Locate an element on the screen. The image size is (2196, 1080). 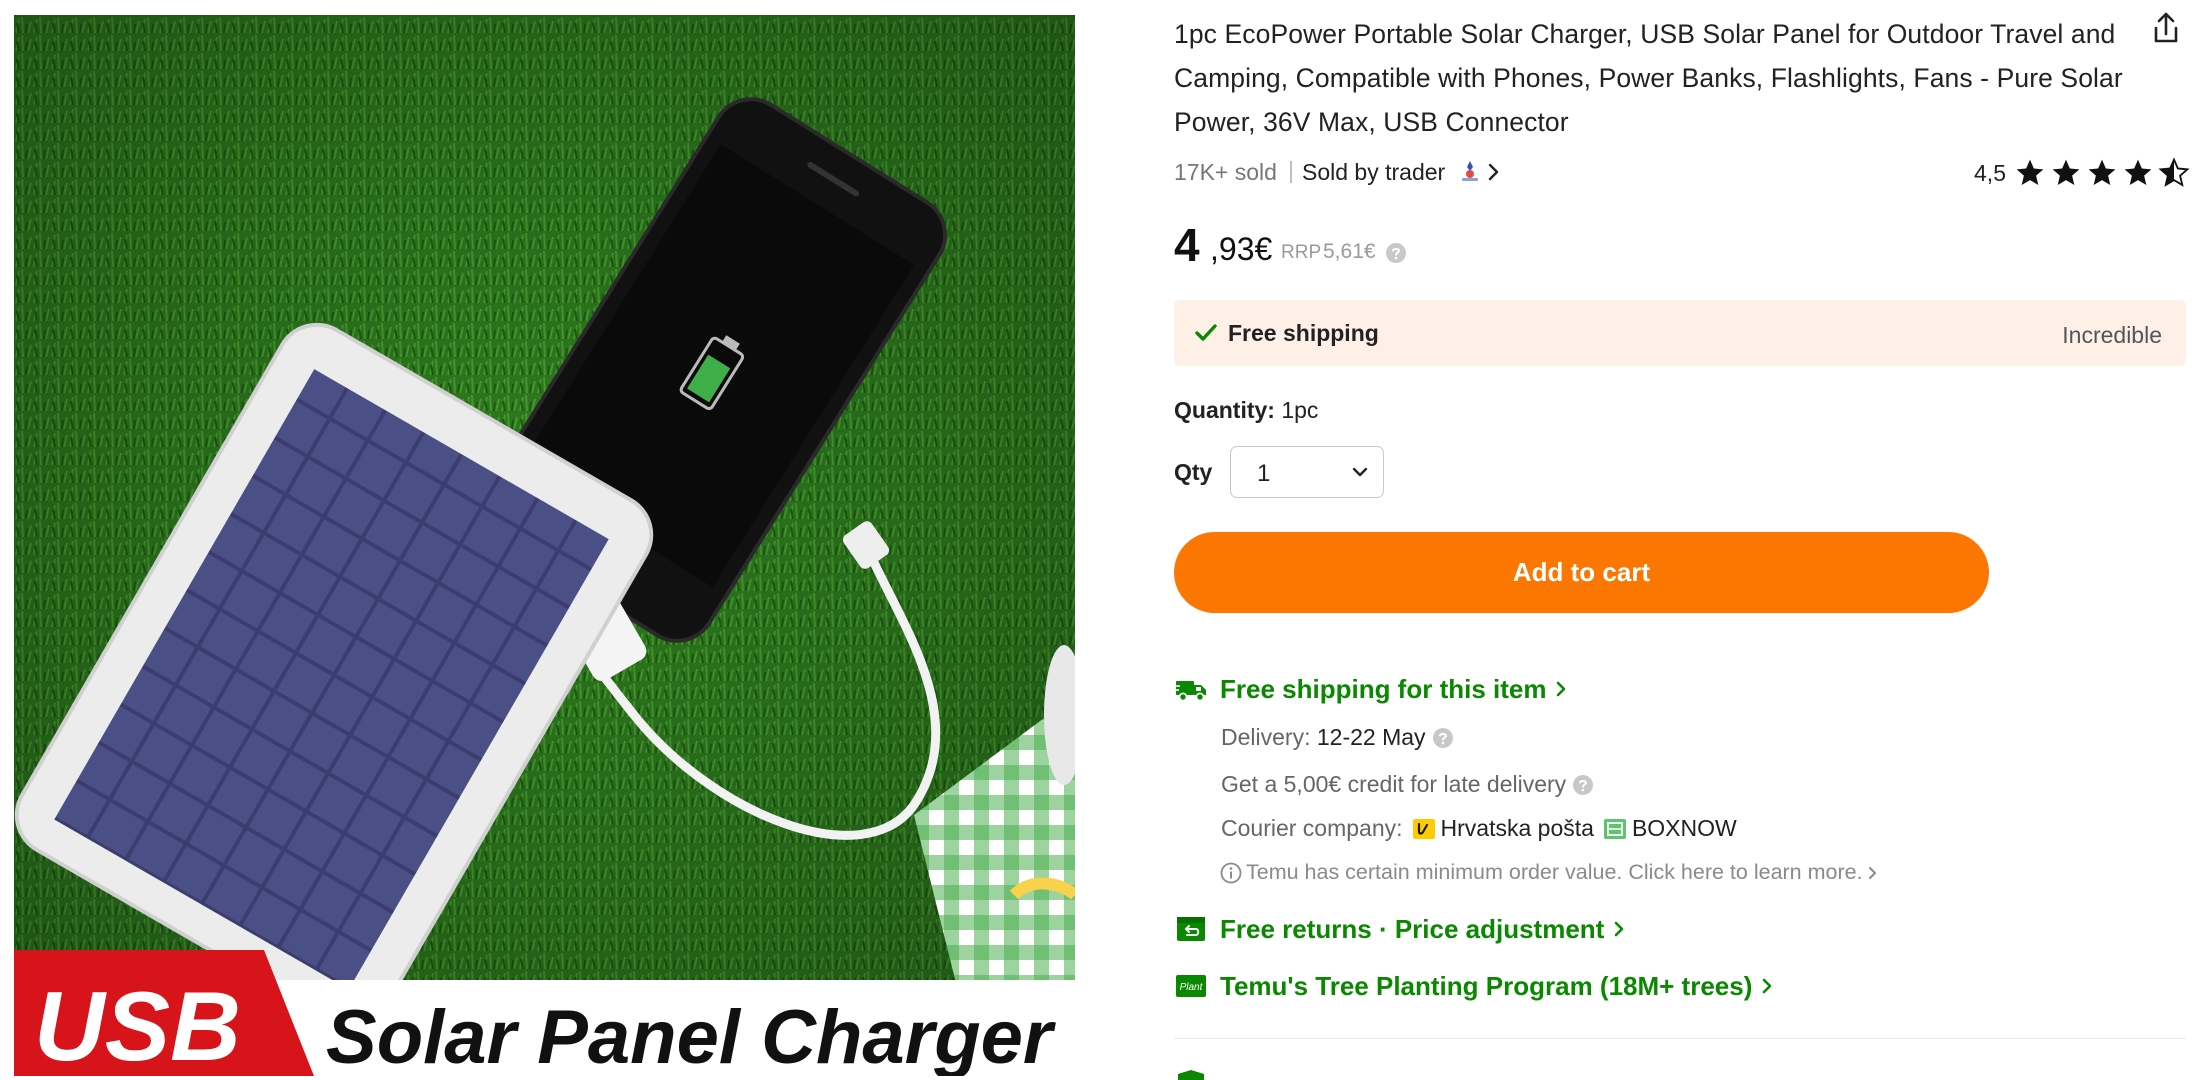
quantity-value: 1pc is located at coordinates (1300, 410).